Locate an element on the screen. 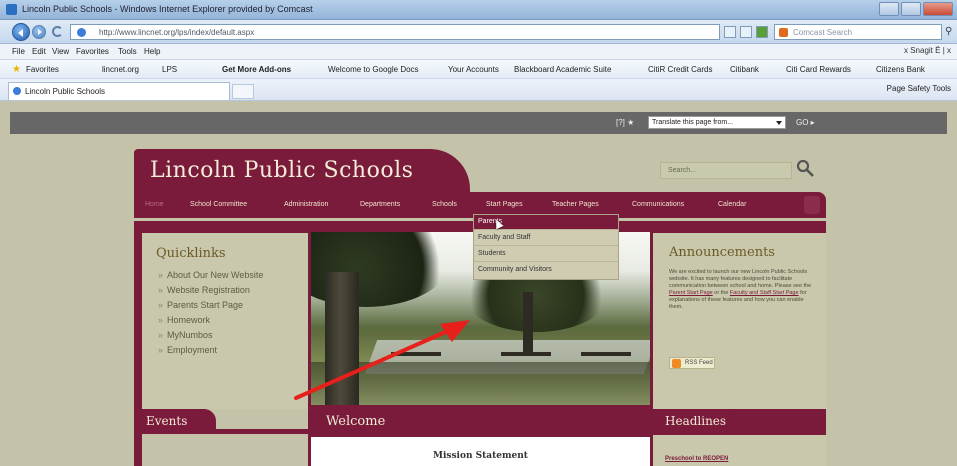 This screenshot has height=466, width=957. headlines-title: Headlines is located at coordinates (696, 421).